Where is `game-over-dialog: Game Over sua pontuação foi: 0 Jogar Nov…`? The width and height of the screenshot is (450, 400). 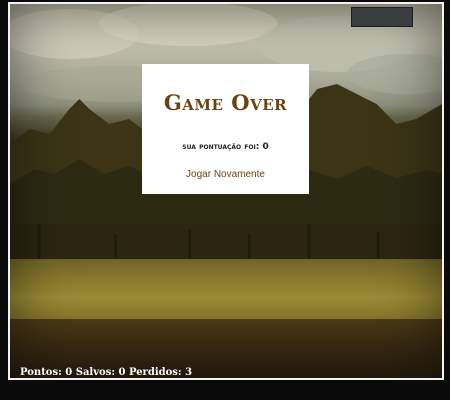 game-over-dialog: Game Over sua pontuação foi: 0 Jogar Nov… is located at coordinates (225, 129).